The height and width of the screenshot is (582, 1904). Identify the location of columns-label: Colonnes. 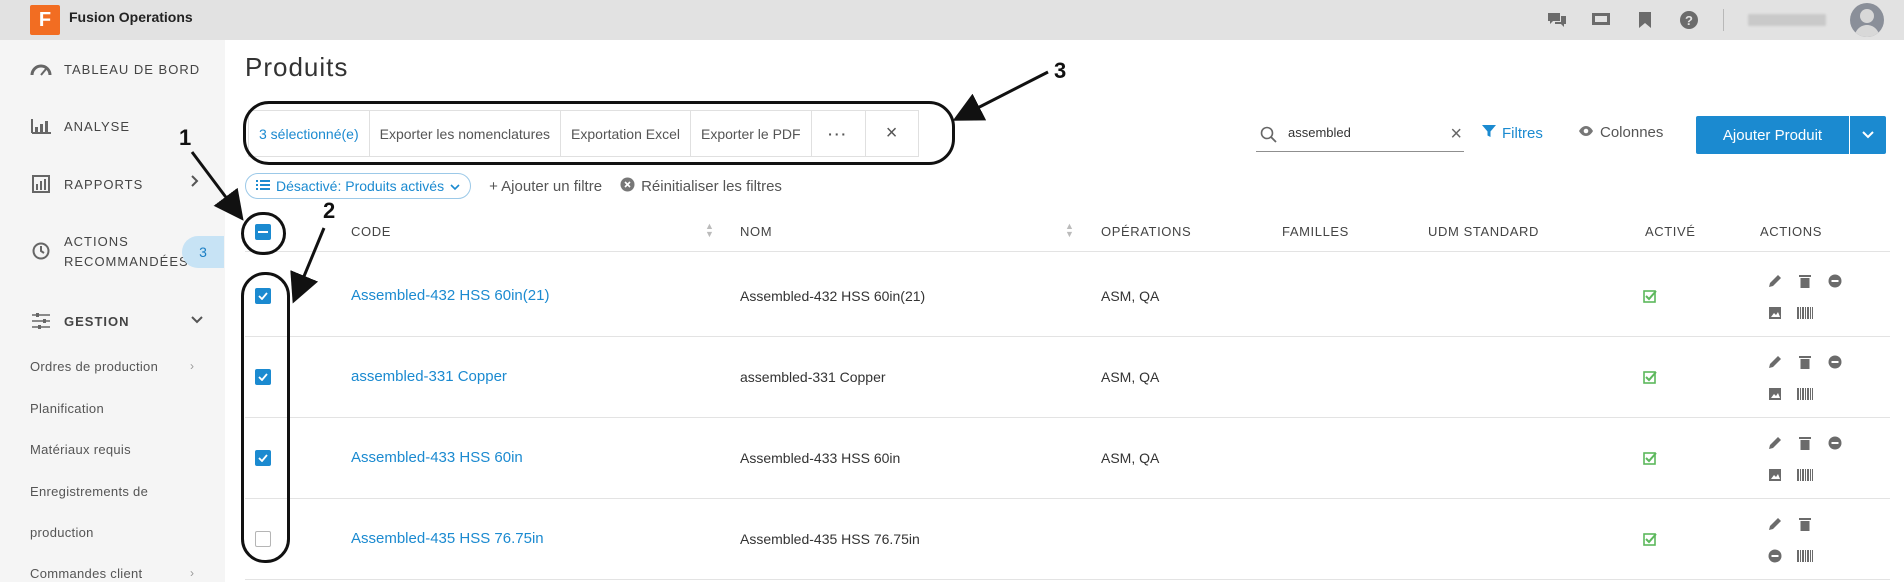
(1632, 132).